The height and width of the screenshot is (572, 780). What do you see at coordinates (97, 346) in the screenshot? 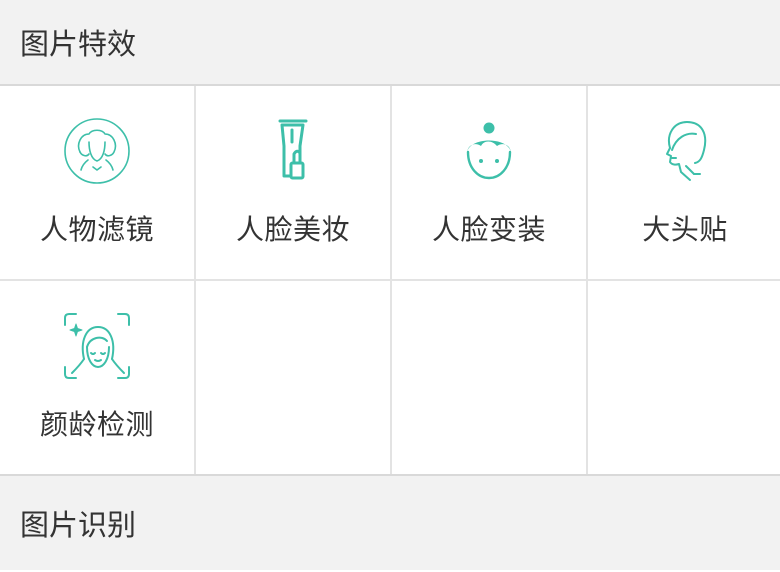
I see `age-detection-icon` at bounding box center [97, 346].